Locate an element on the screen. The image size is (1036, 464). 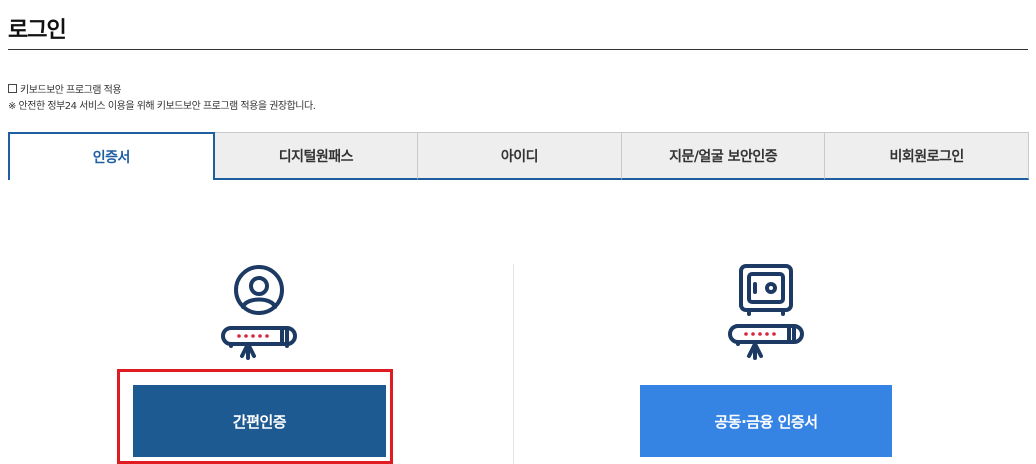
safe-password-icon is located at coordinates (767, 313).